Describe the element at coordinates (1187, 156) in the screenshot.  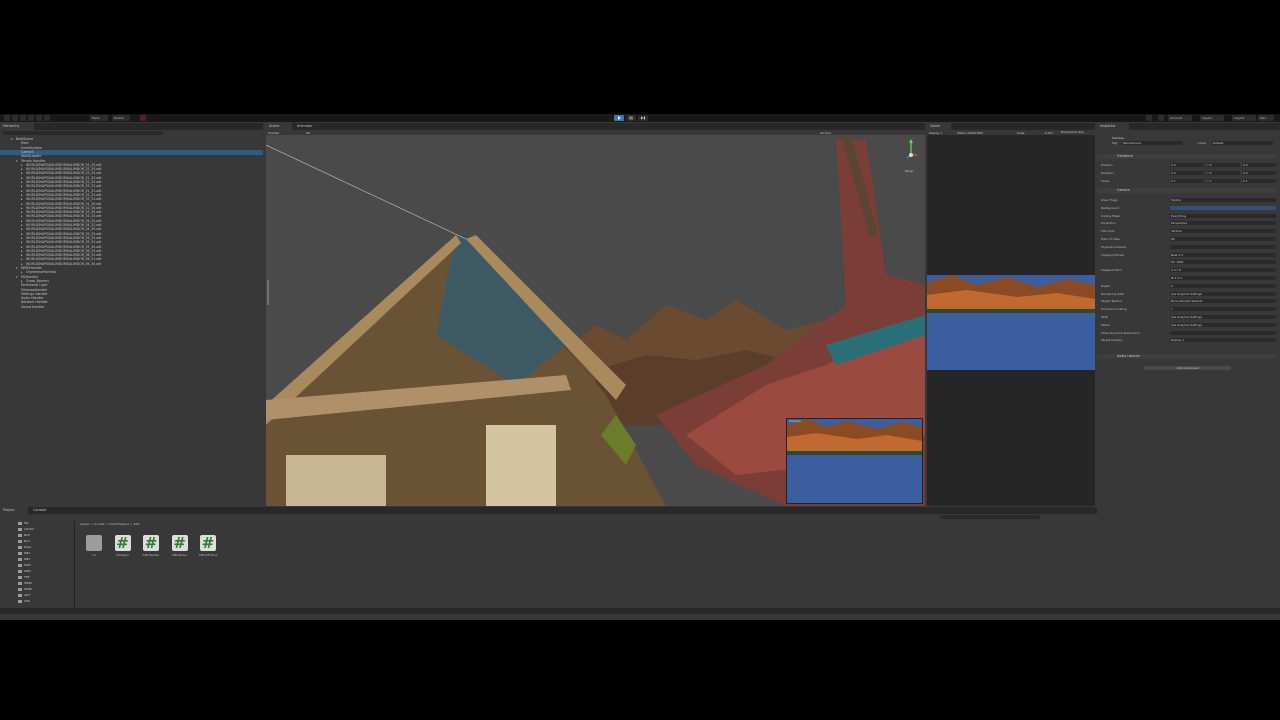
I see `transform-header: Transform` at that location.